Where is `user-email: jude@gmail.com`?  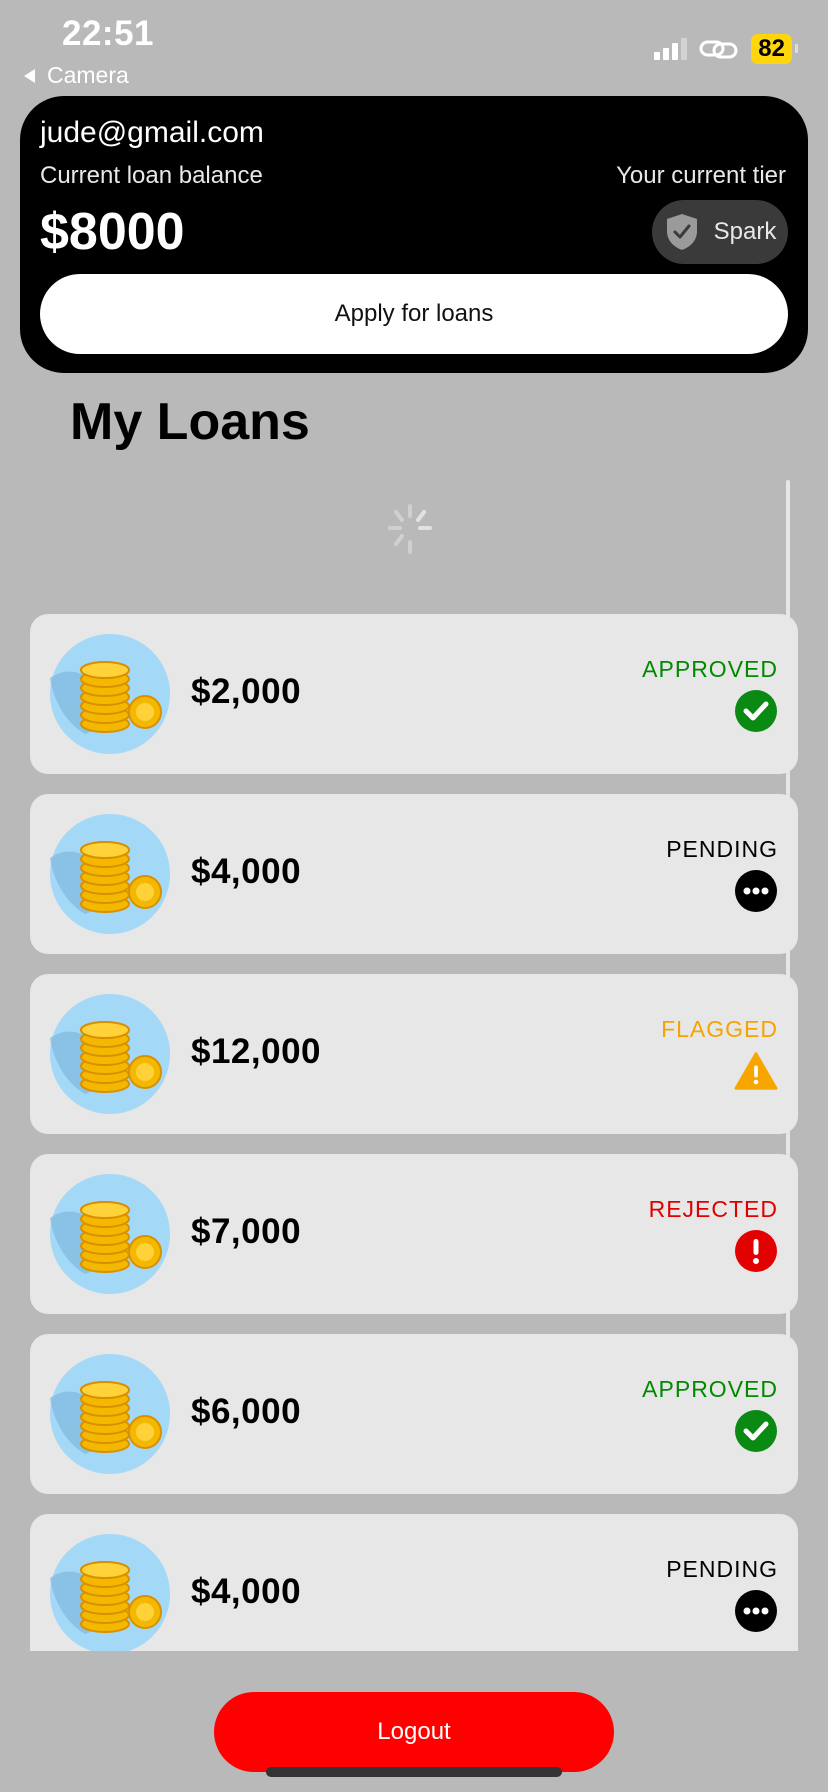 user-email: jude@gmail.com is located at coordinates (152, 132).